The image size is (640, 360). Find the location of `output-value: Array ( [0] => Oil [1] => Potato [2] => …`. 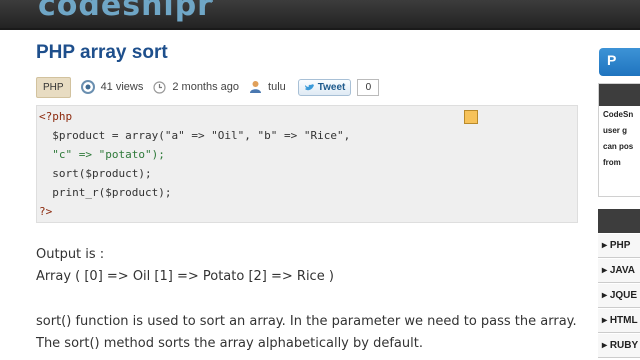

output-value: Array ( [0] => Oil [1] => Potato [2] => … is located at coordinates (185, 276).